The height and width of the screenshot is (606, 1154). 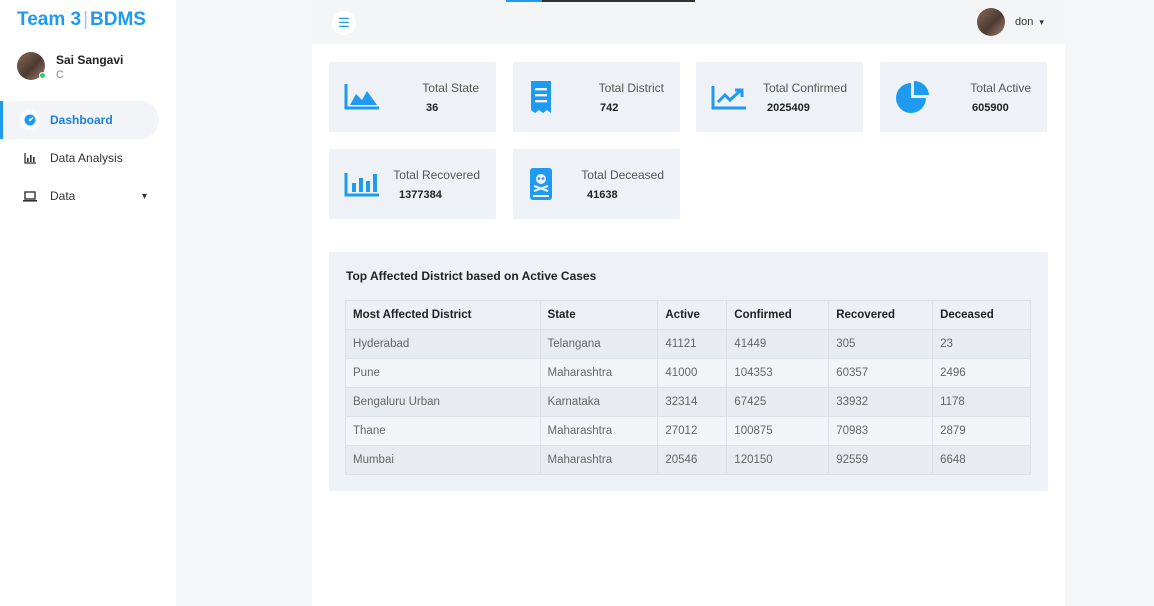 What do you see at coordinates (600, 1) in the screenshot?
I see `tab-indicator` at bounding box center [600, 1].